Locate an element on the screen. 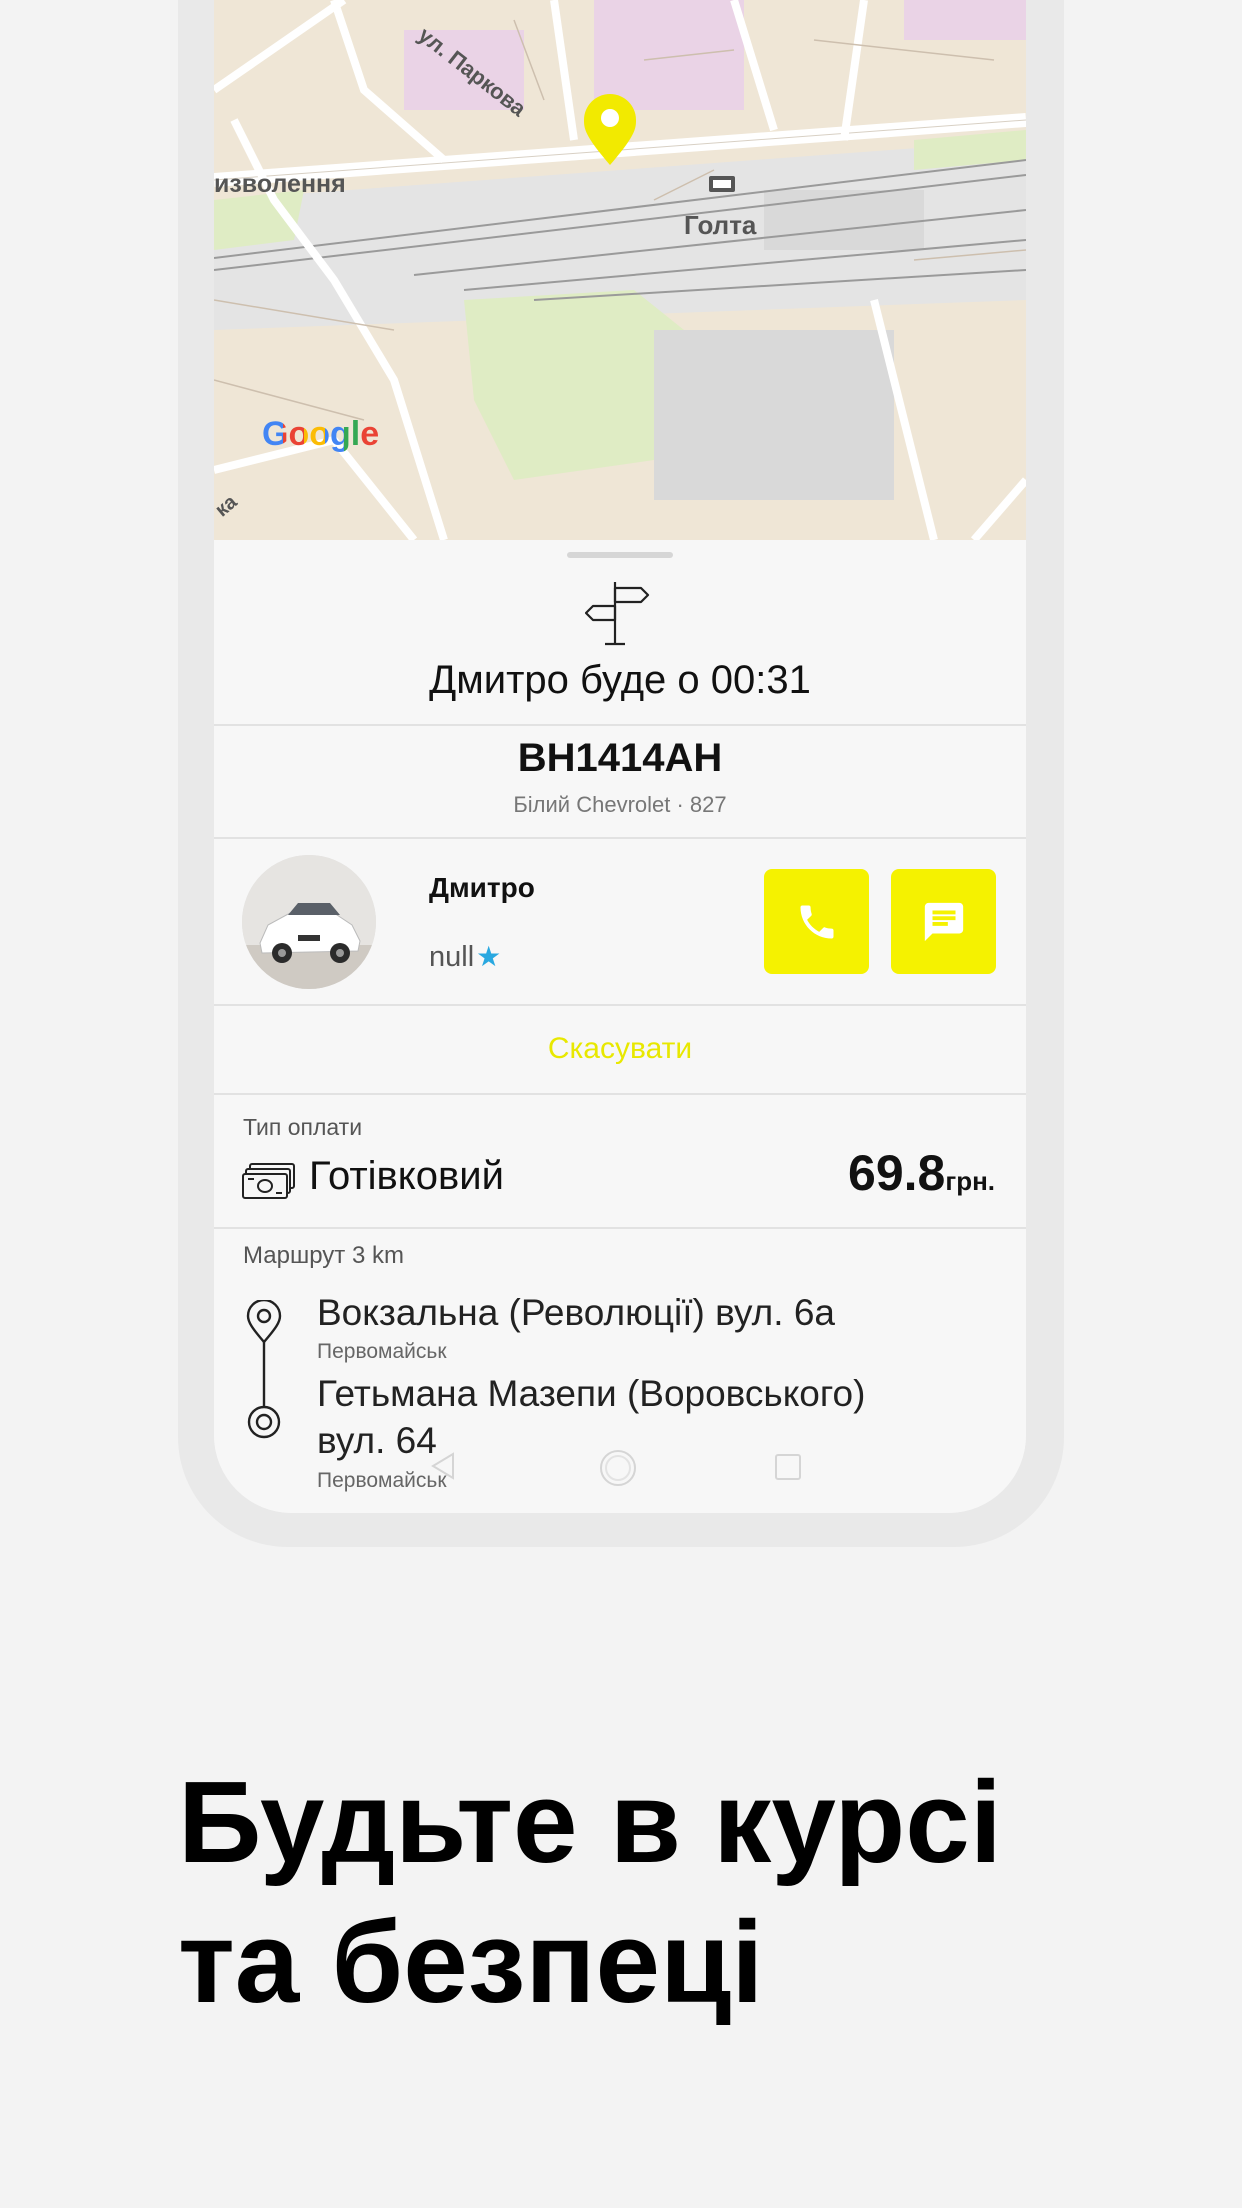 The width and height of the screenshot is (1242, 2208). cash-icon is located at coordinates (268, 1181).